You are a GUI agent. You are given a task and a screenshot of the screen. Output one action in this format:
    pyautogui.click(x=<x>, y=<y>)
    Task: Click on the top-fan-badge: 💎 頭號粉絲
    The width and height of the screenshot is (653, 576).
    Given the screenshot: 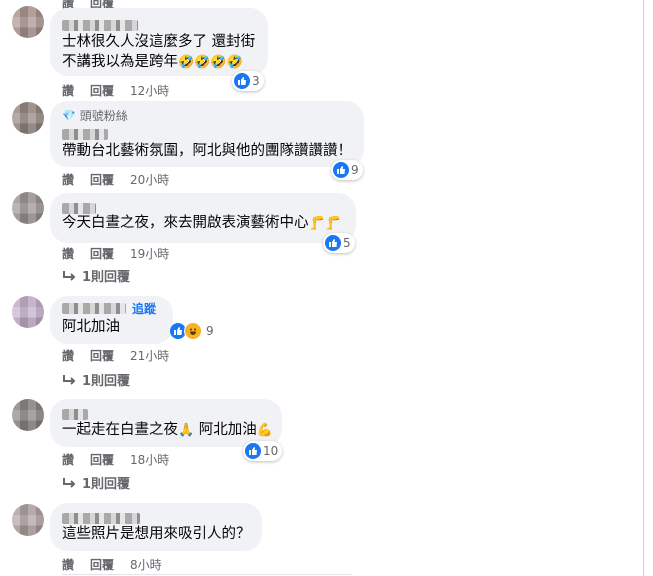 What is the action you would take?
    pyautogui.click(x=95, y=115)
    